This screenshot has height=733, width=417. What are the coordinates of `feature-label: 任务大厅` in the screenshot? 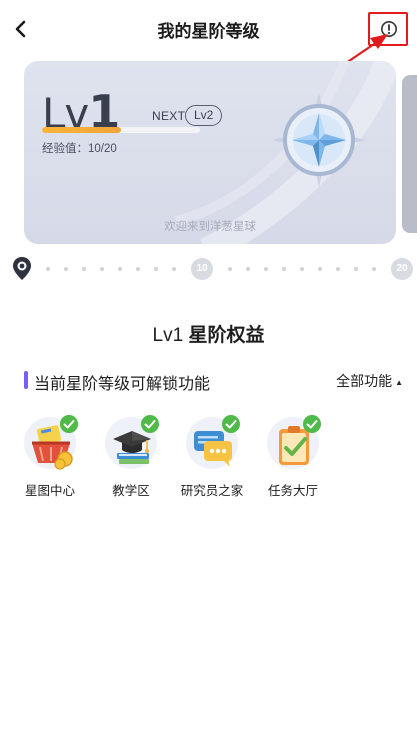 It's located at (292, 491).